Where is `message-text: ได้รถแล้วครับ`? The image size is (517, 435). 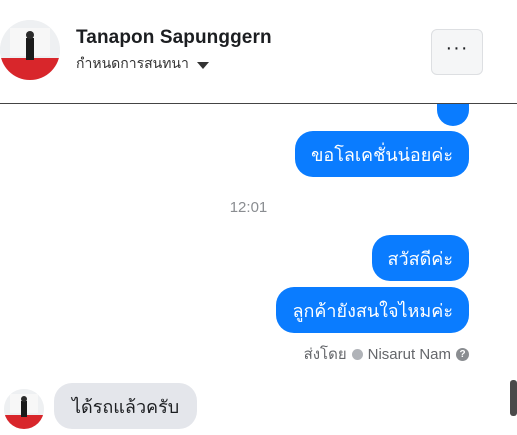 message-text: ได้รถแล้วครับ is located at coordinates (126, 406).